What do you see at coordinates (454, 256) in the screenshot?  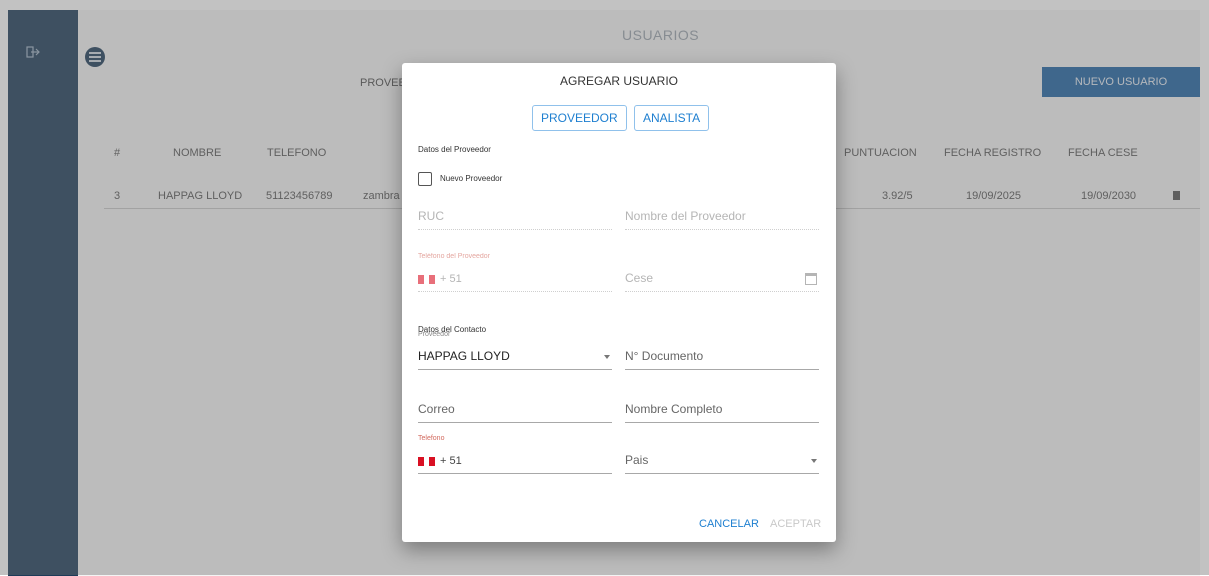 I see `provider-phone-label: Teléfono del Proveedor` at bounding box center [454, 256].